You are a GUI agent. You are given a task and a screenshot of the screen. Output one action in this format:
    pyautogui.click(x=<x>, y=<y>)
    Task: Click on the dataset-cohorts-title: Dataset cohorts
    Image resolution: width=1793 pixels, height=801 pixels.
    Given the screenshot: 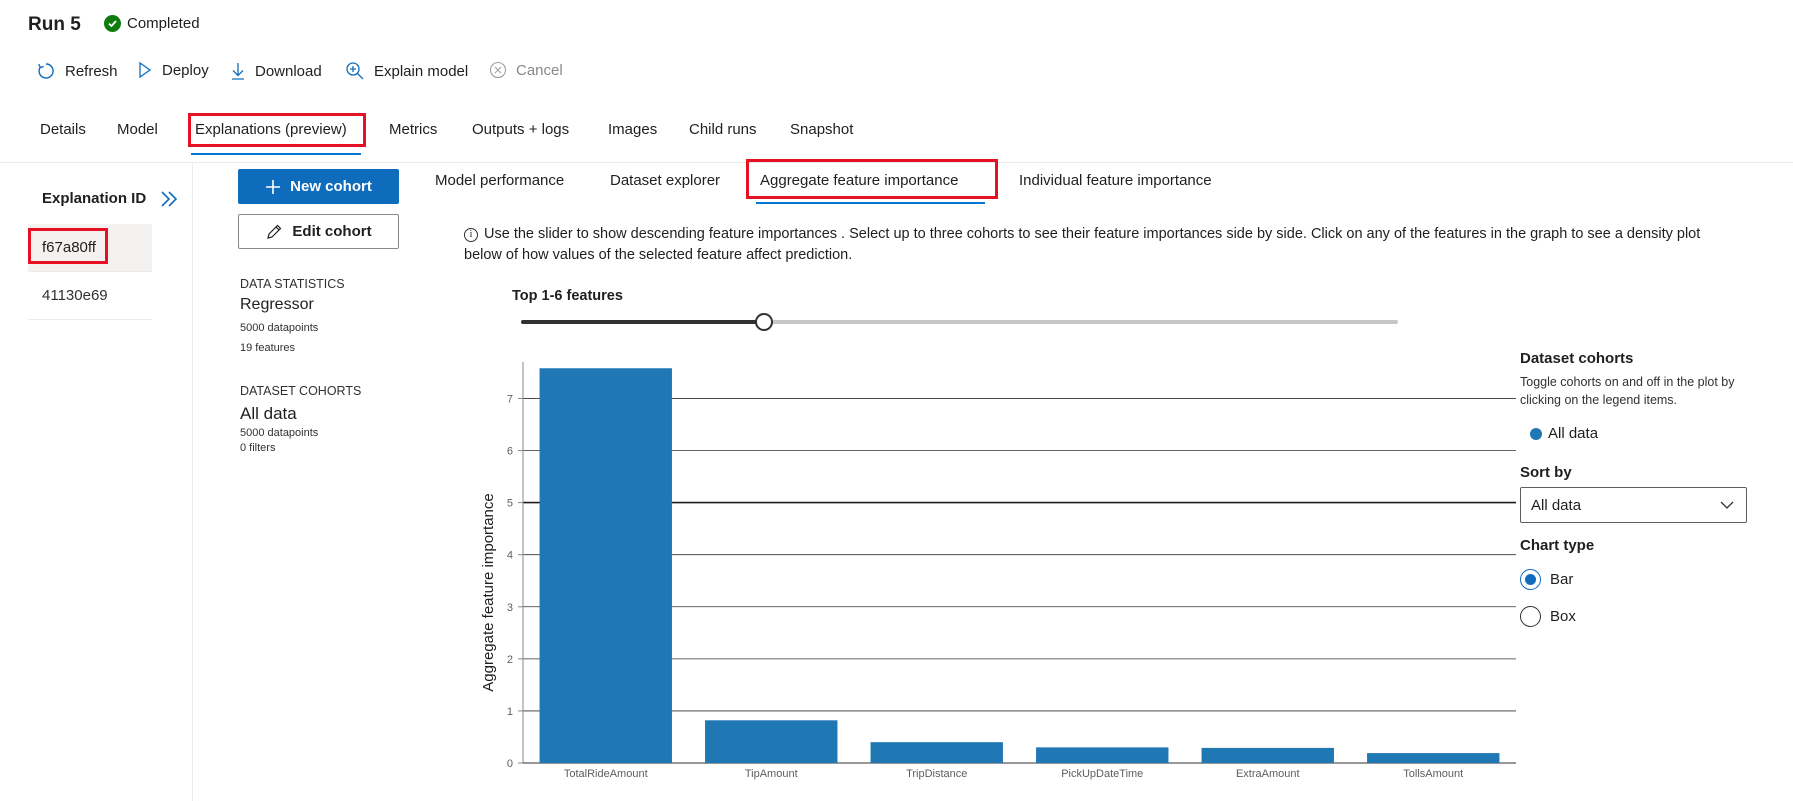 What is the action you would take?
    pyautogui.click(x=1577, y=358)
    